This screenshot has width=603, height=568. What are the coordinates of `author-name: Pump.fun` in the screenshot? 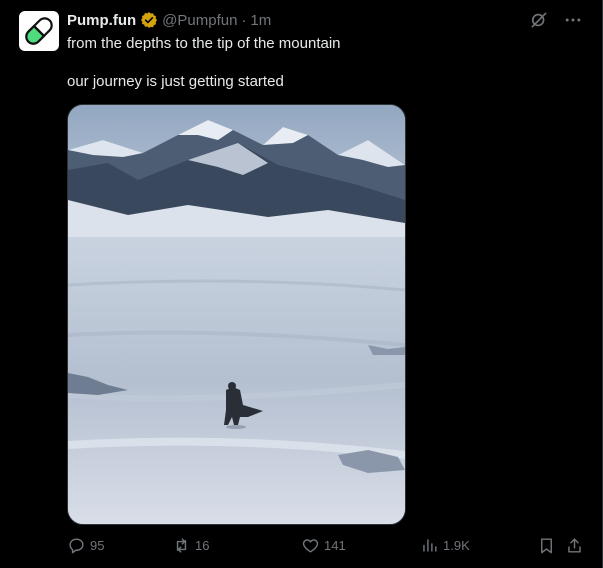 It's located at (101, 20).